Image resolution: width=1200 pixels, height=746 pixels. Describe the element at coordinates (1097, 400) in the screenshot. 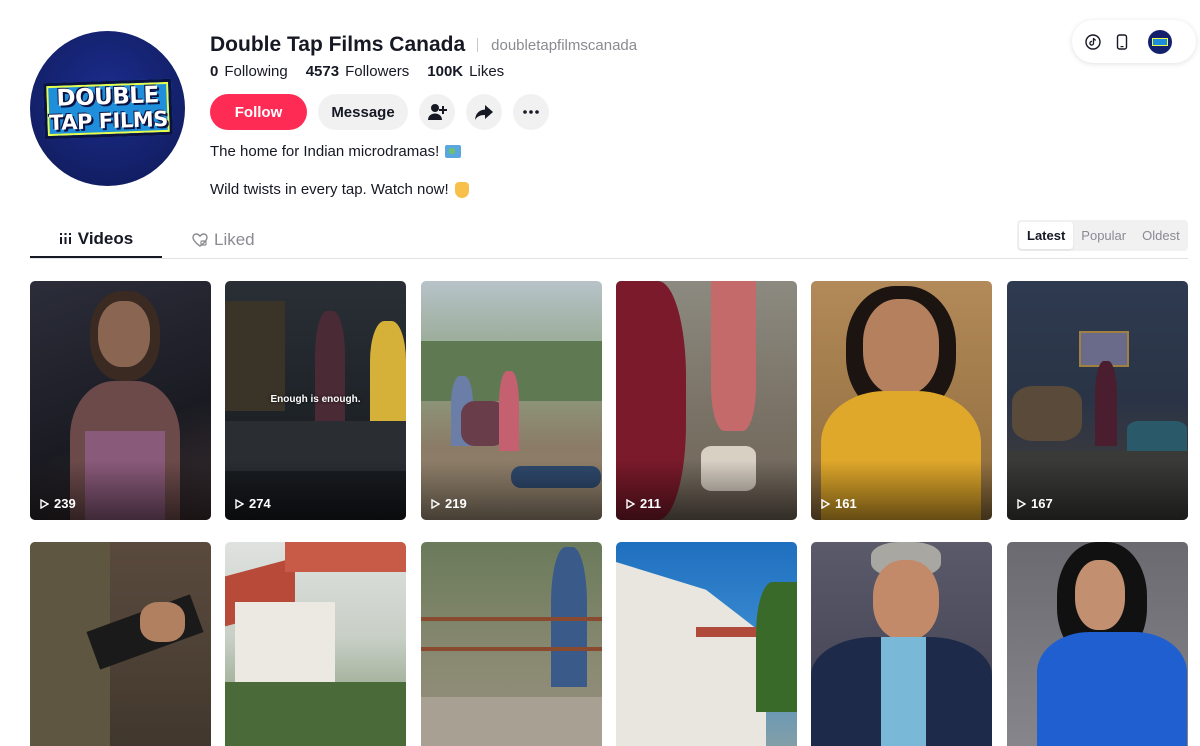

I see `video-card: 167` at that location.